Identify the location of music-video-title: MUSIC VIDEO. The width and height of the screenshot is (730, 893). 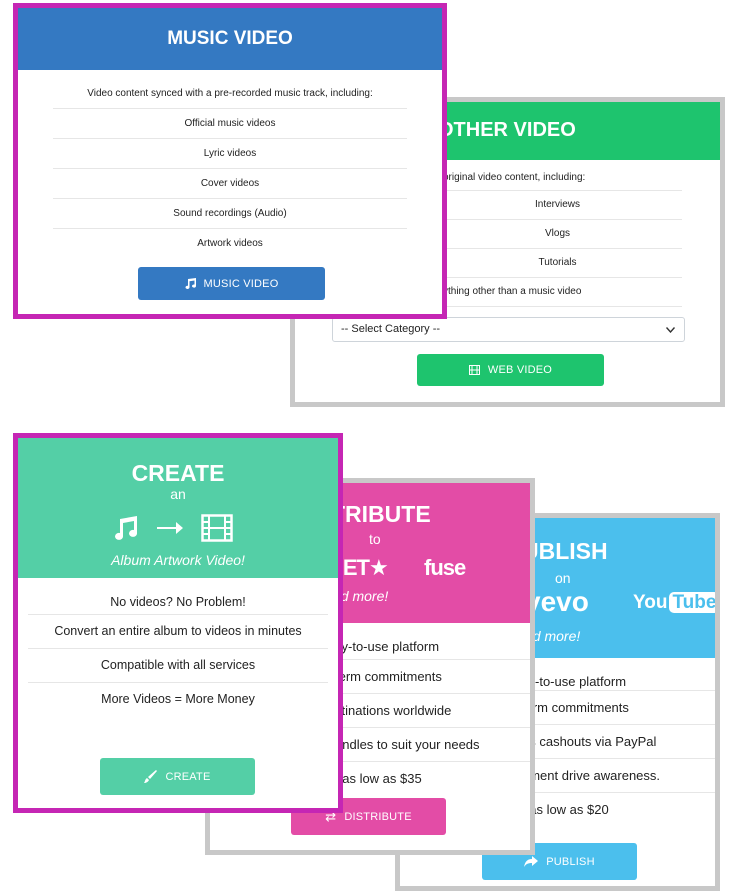
(230, 38).